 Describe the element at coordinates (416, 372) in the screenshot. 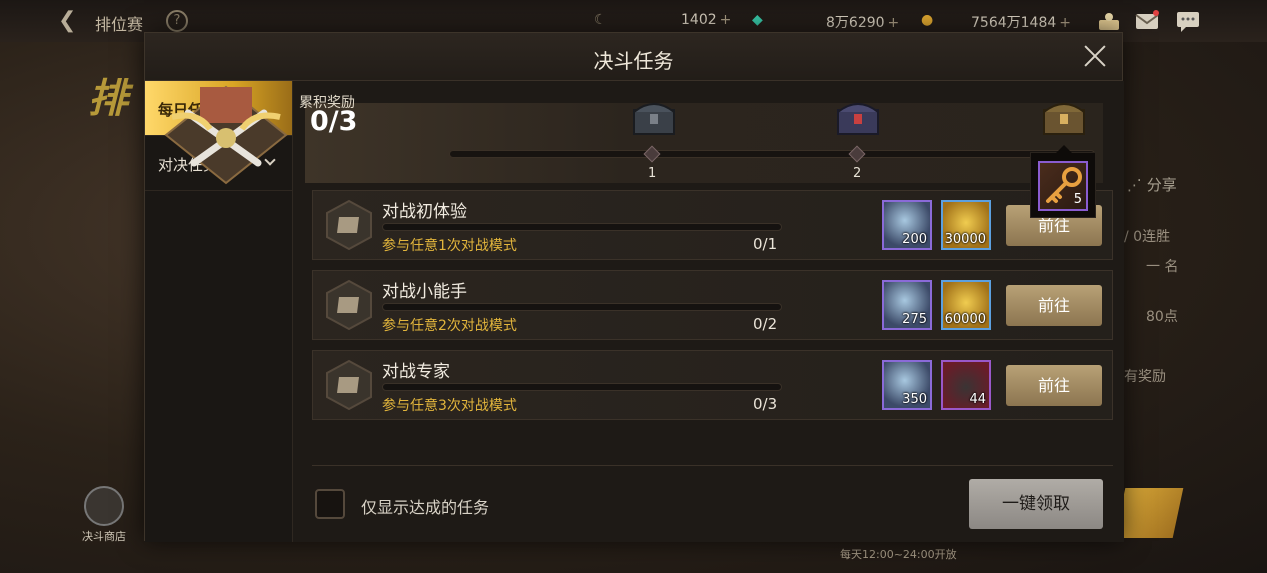

I see `task-name: 对战专家` at that location.